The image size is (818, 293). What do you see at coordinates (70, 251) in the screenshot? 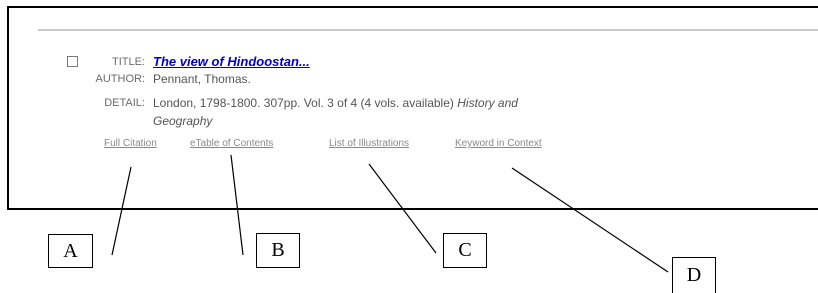
I see `callout-a: A` at bounding box center [70, 251].